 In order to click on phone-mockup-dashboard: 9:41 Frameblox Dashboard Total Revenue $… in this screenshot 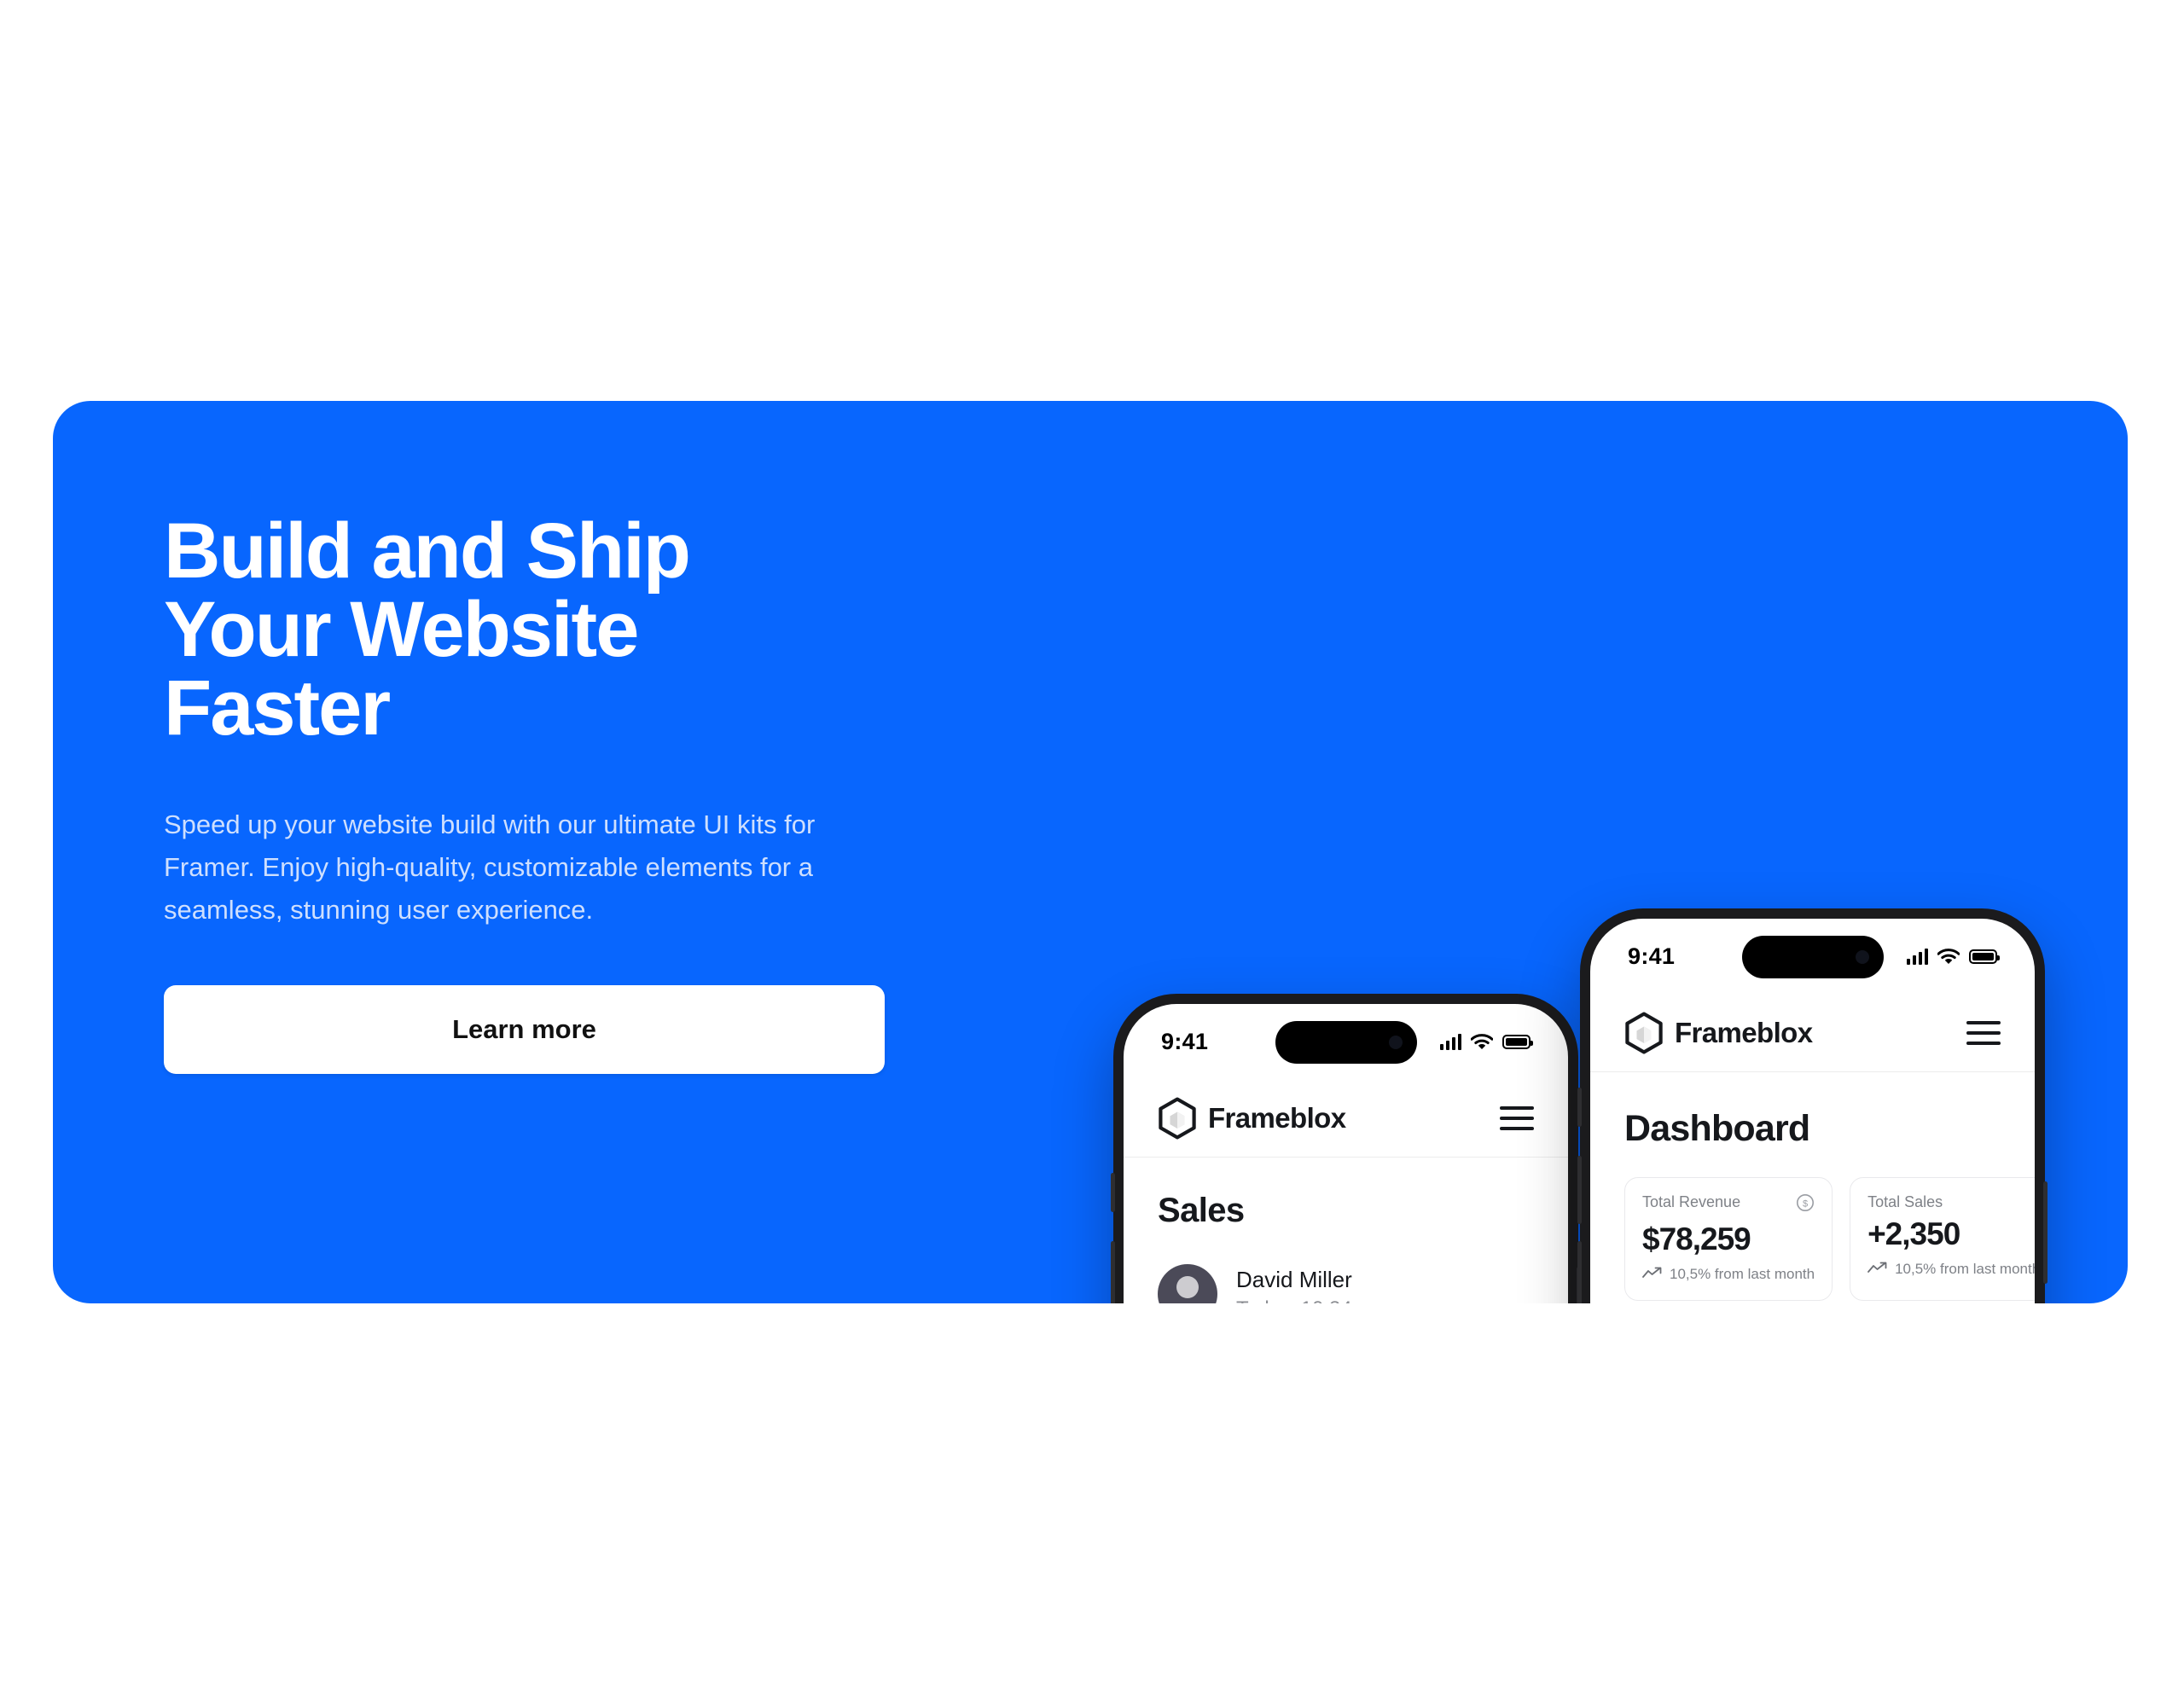, I will do `click(1813, 1105)`.